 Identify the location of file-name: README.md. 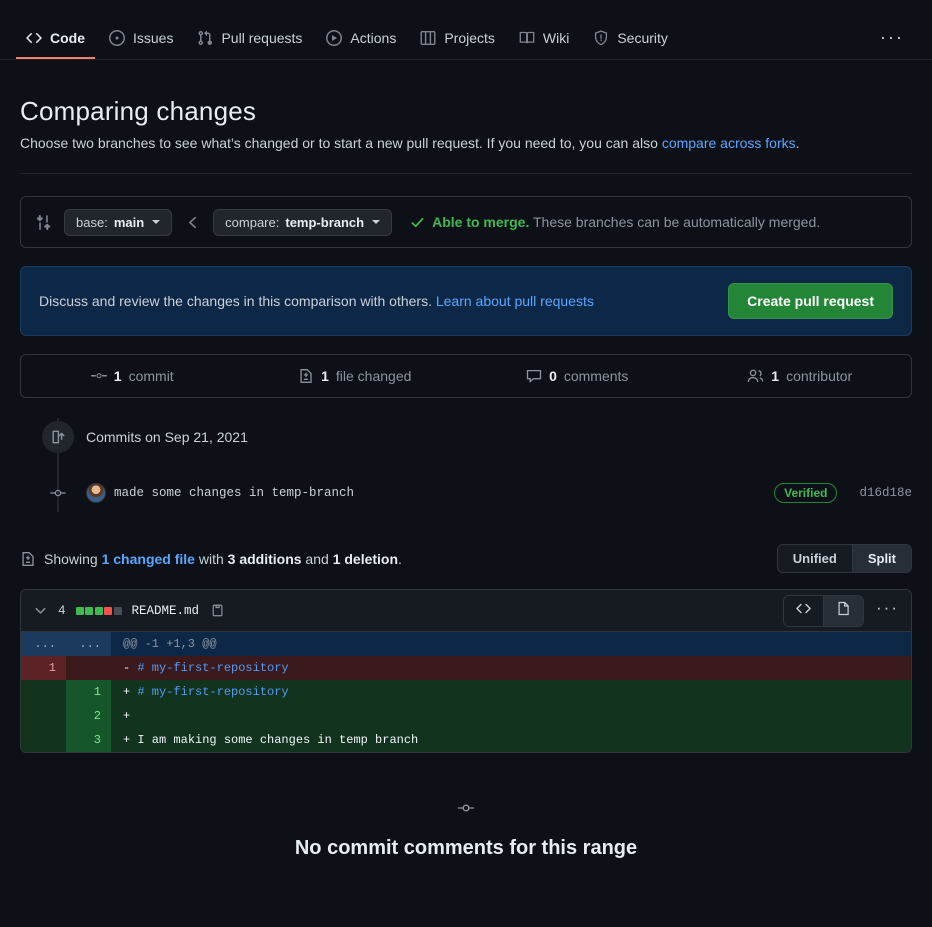
(166, 611).